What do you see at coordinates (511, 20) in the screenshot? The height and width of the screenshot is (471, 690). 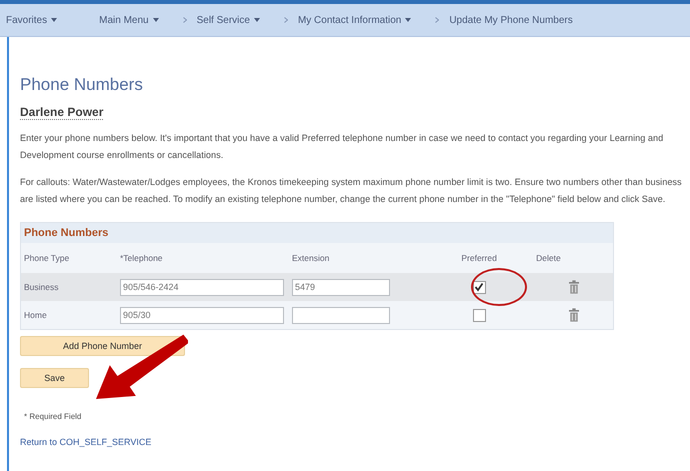 I see `breadcrumb-link: Update My Phone Numbers` at bounding box center [511, 20].